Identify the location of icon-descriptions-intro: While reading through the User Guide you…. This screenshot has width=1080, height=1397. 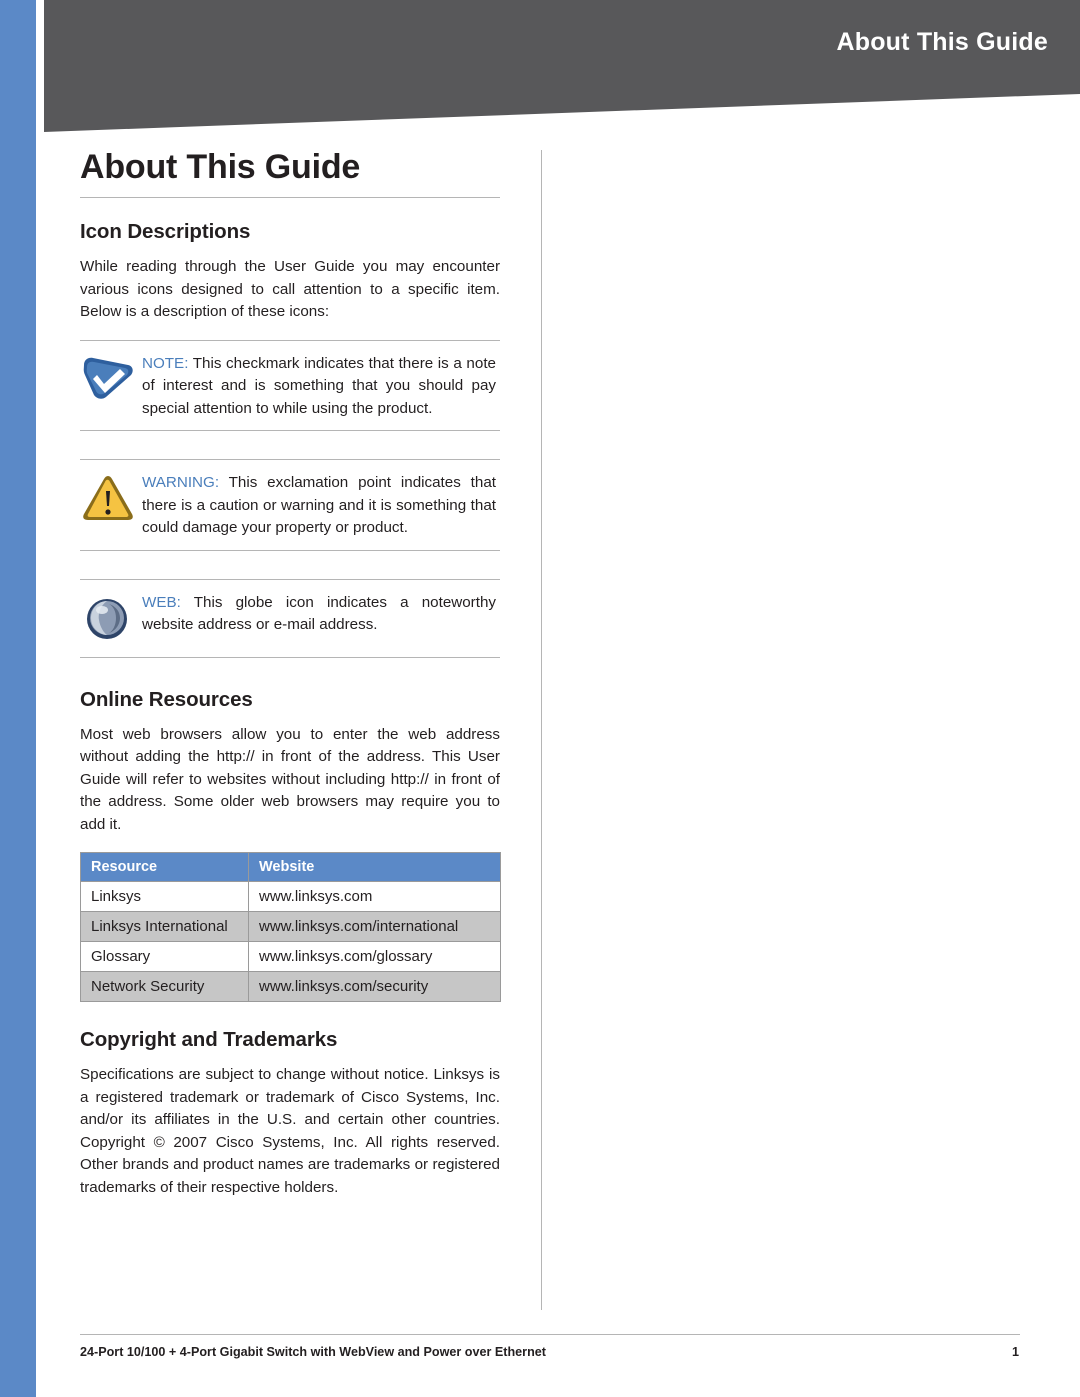
(290, 289).